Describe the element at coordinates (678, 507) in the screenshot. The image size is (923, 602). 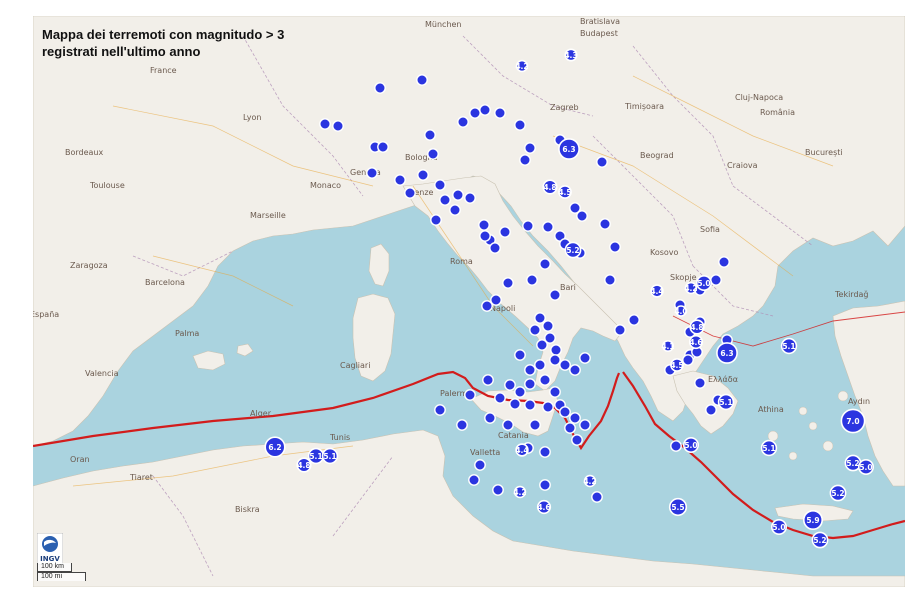
I see `earthquake-marker-labeled: 5.5` at that location.